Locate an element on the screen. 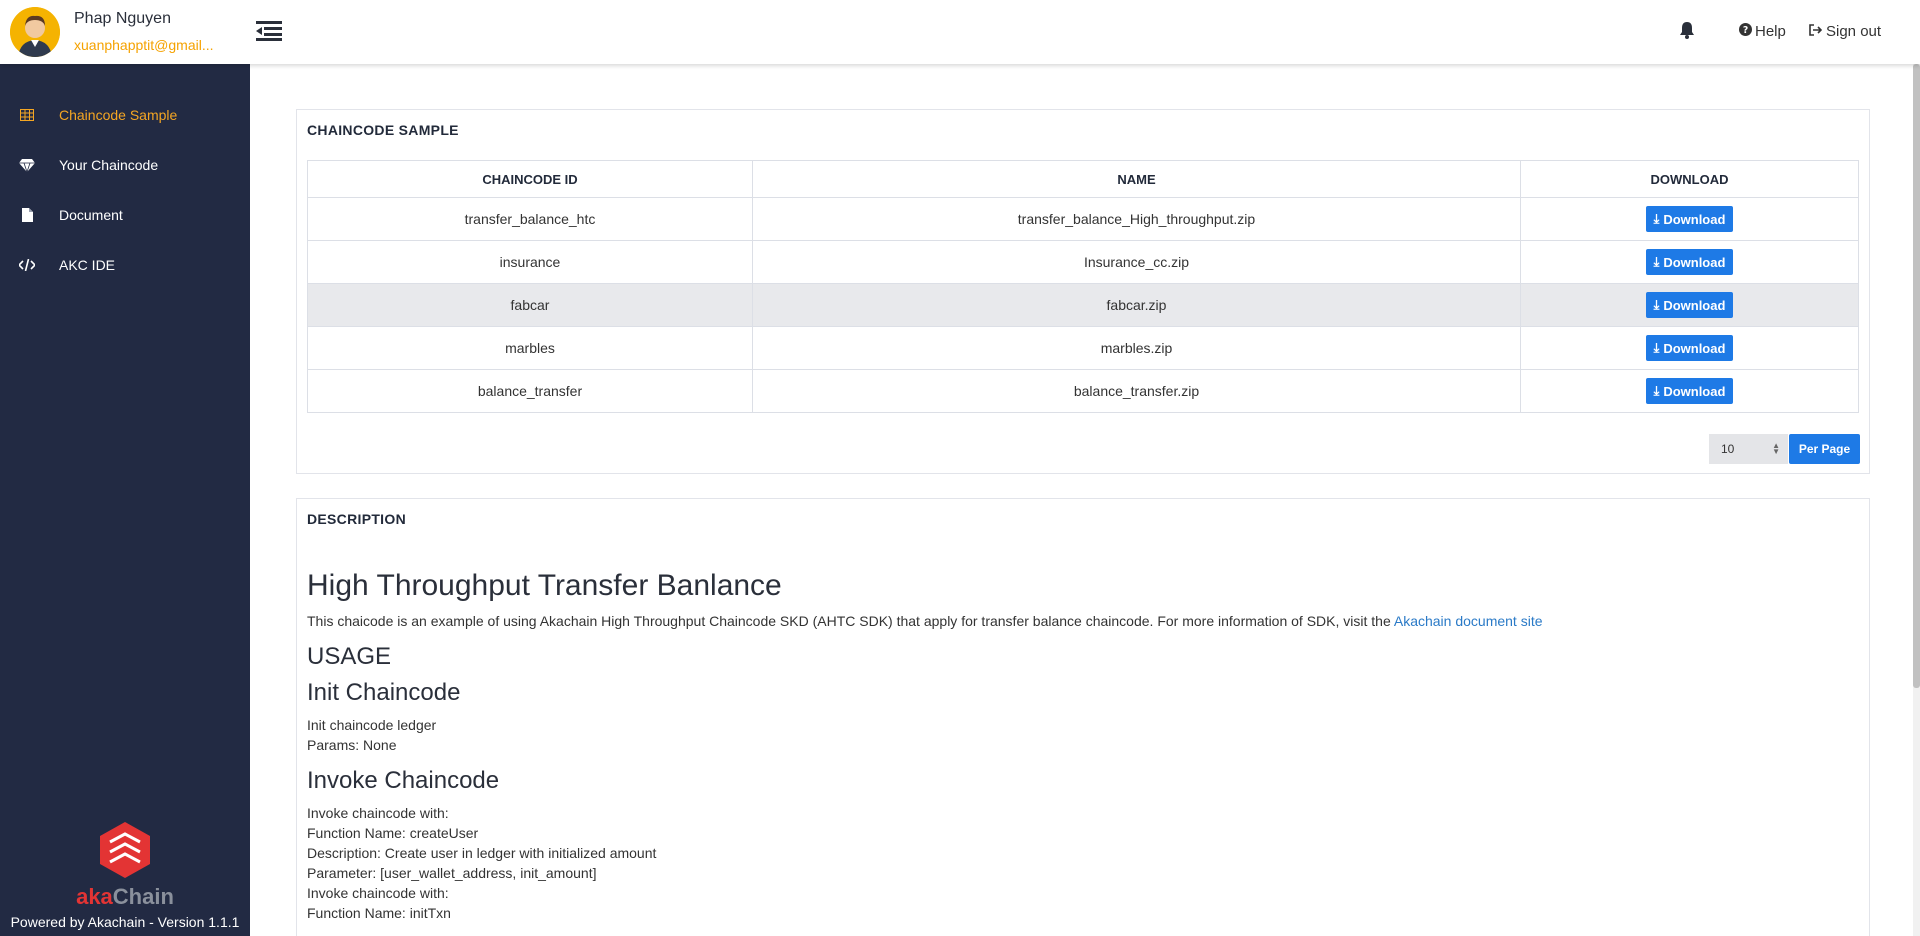 The height and width of the screenshot is (936, 1920). help-link: ? Help is located at coordinates (1762, 31).